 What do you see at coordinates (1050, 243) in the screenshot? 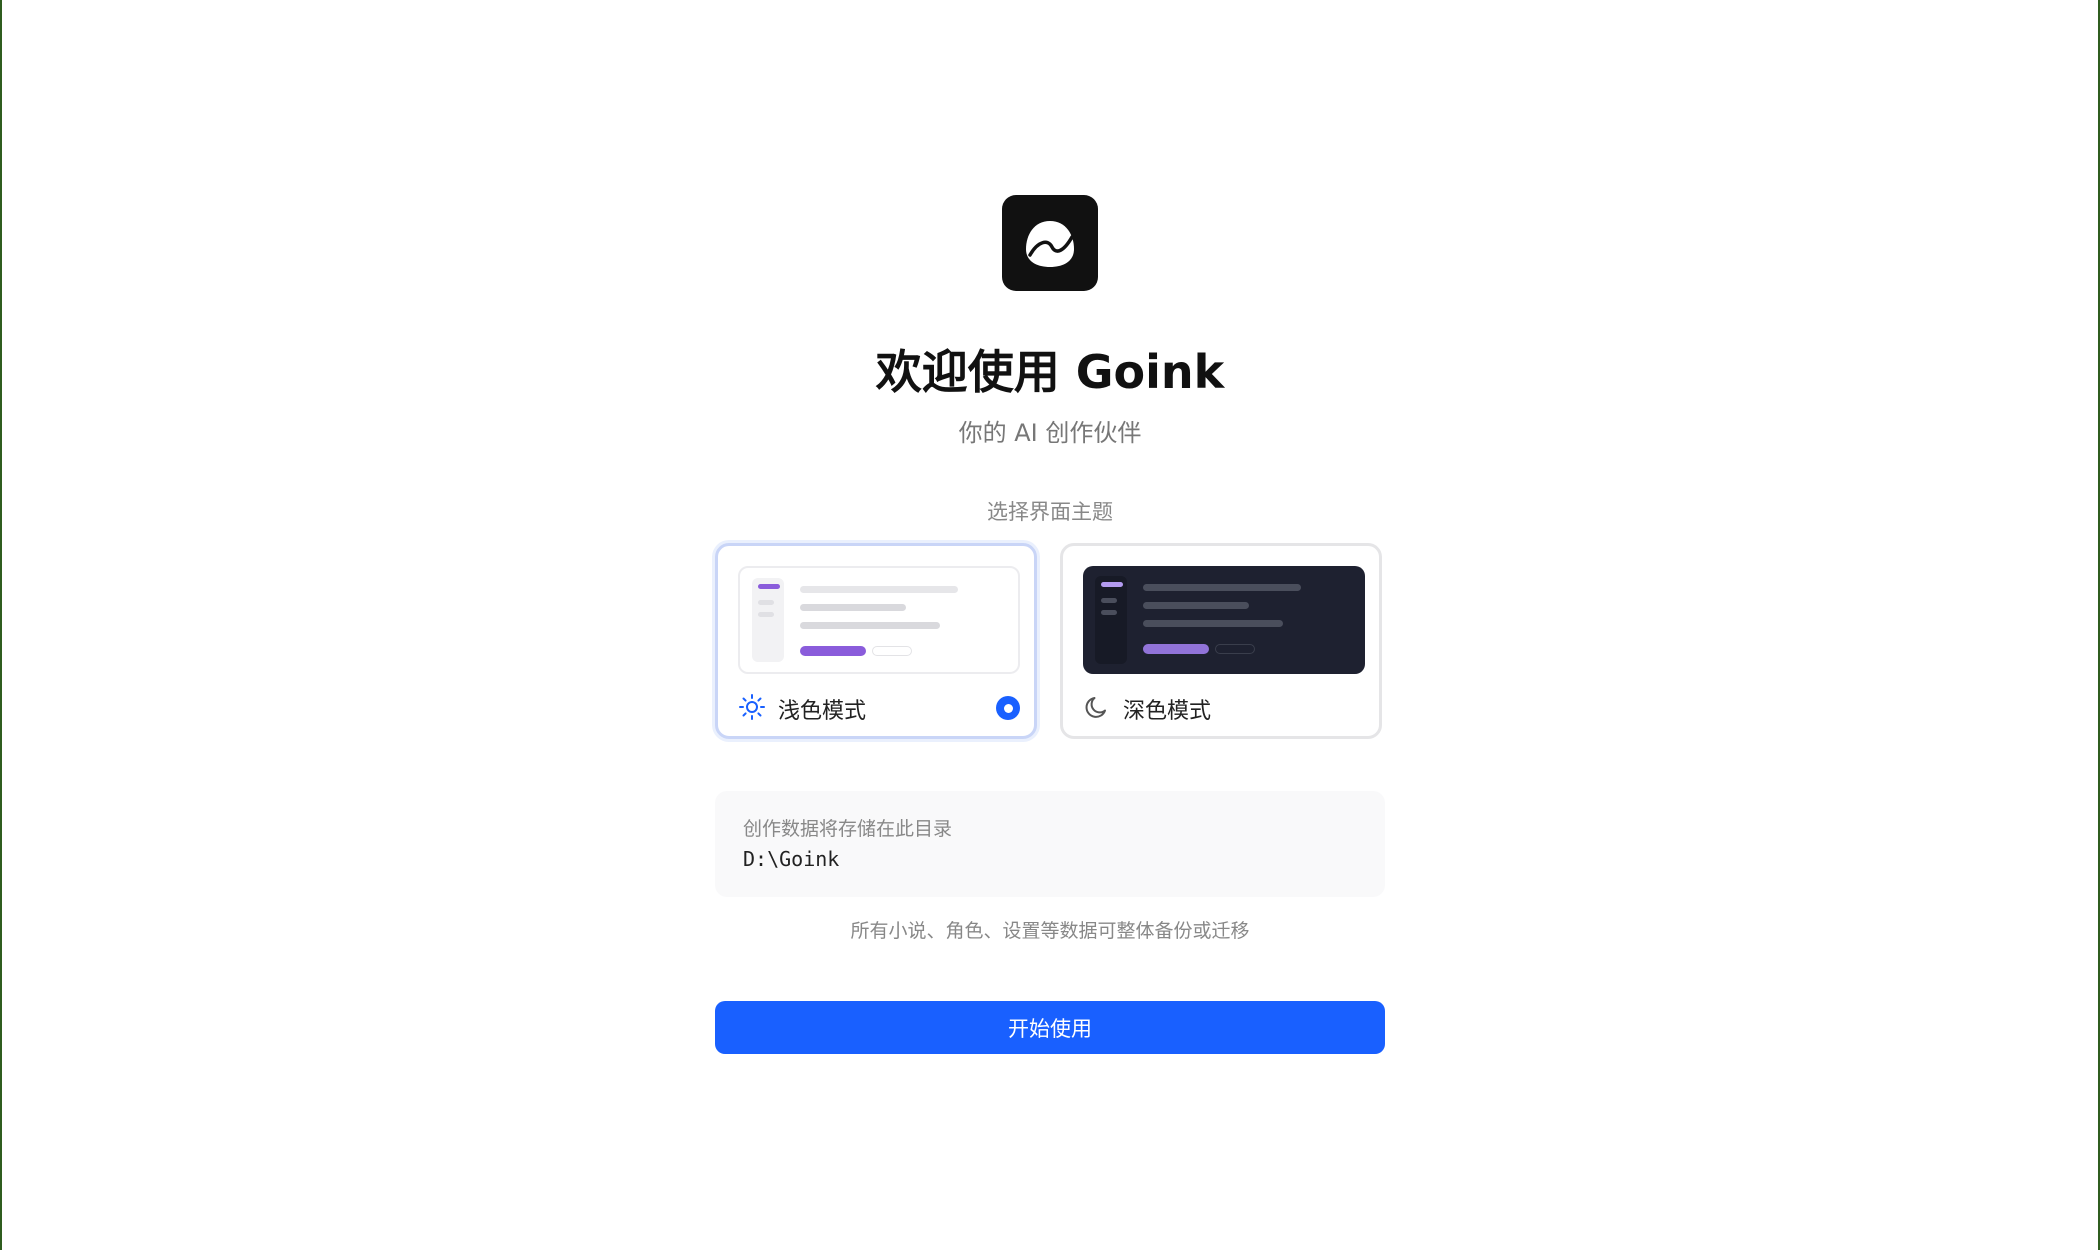
I see `app-logo-icon` at bounding box center [1050, 243].